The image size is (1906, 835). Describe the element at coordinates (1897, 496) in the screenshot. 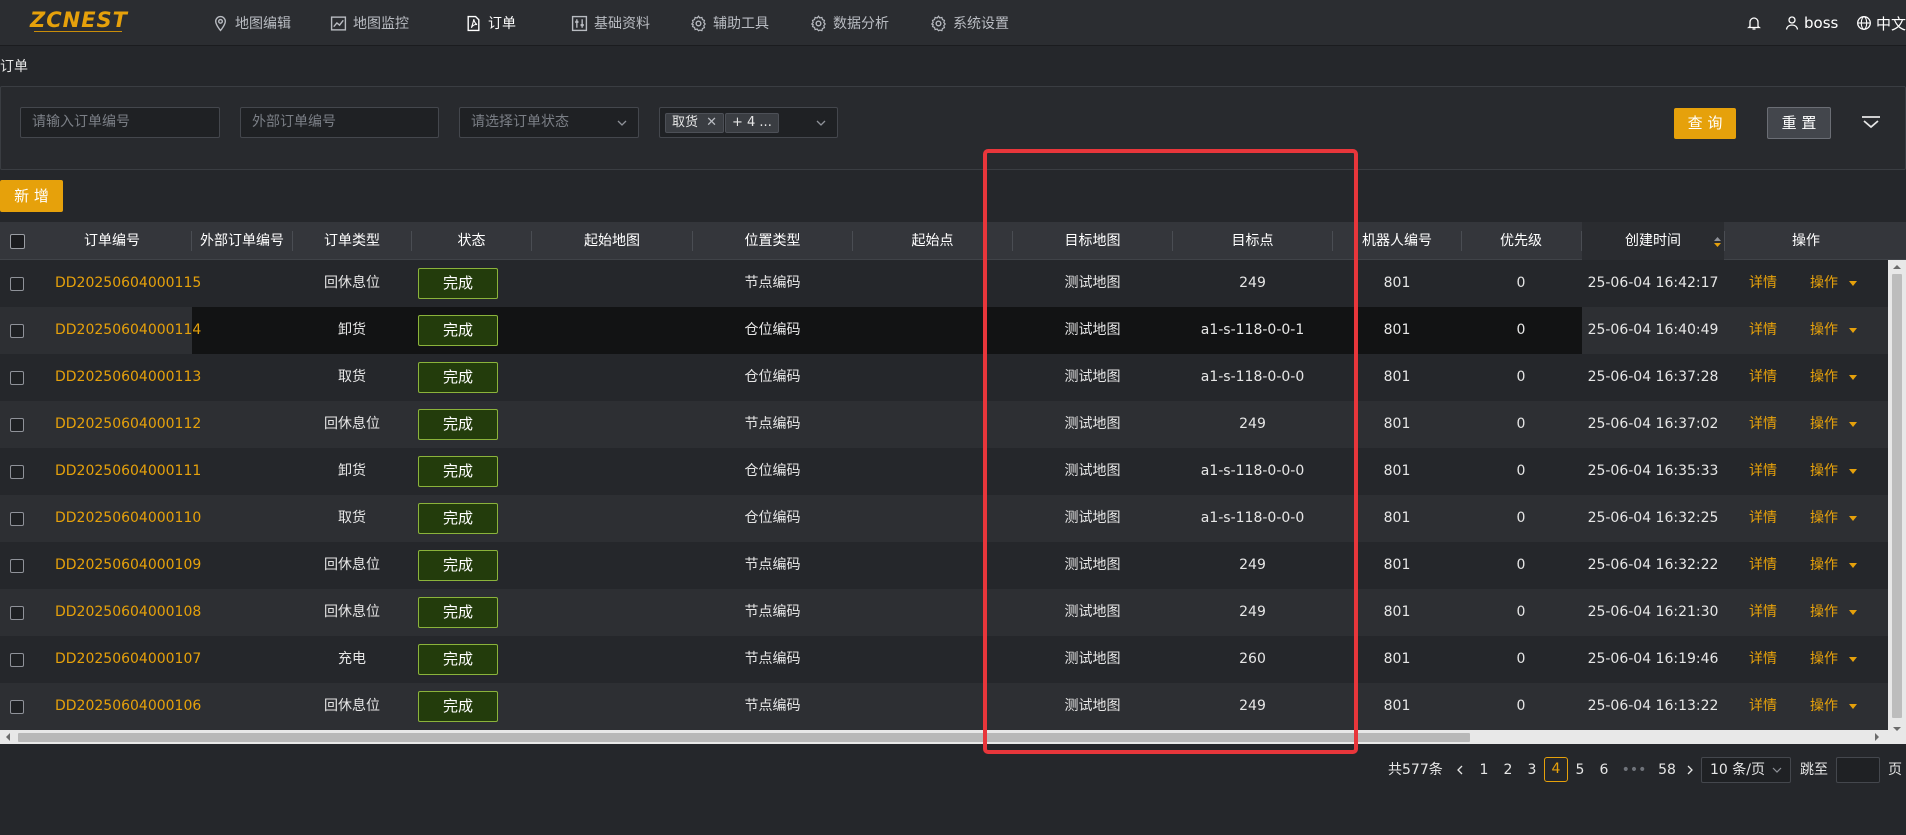

I see `vertical-scroll-thumb` at that location.